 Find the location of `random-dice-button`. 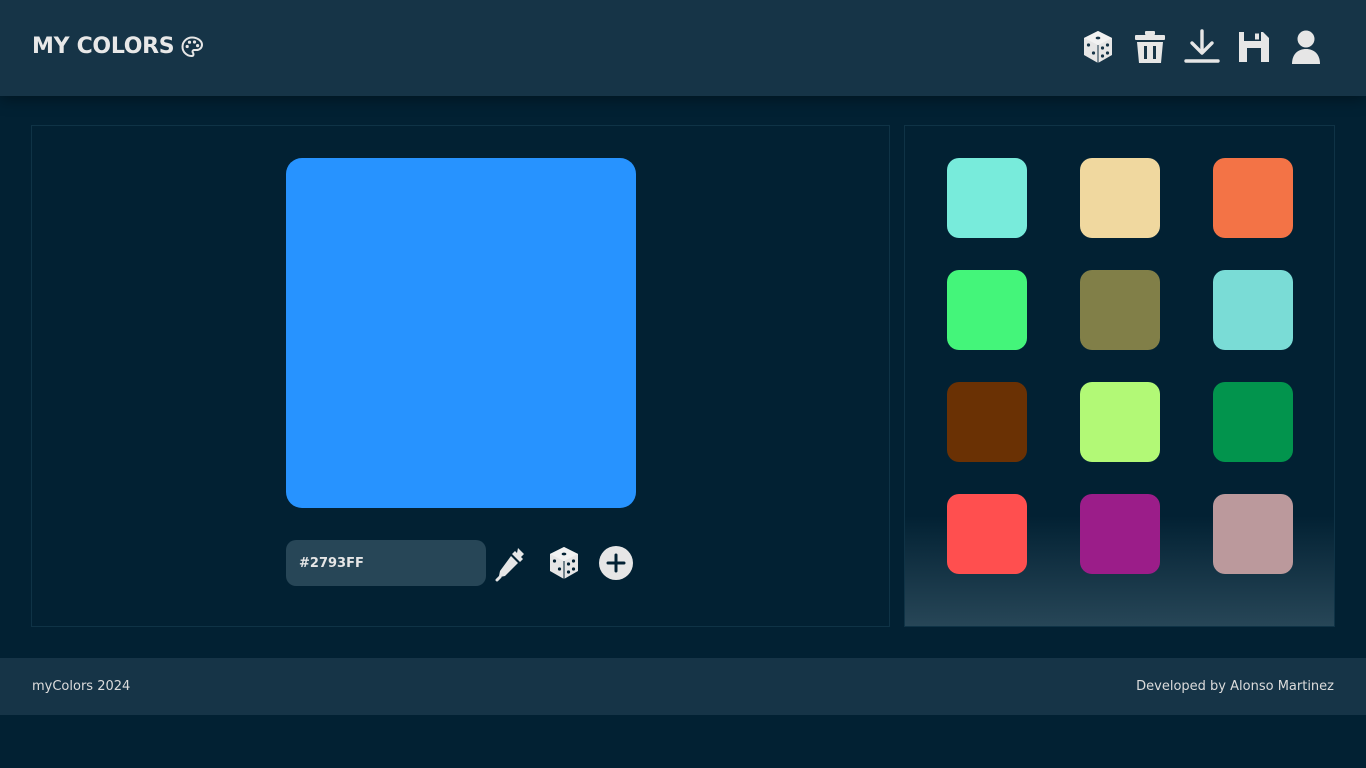

random-dice-button is located at coordinates (1098, 47).